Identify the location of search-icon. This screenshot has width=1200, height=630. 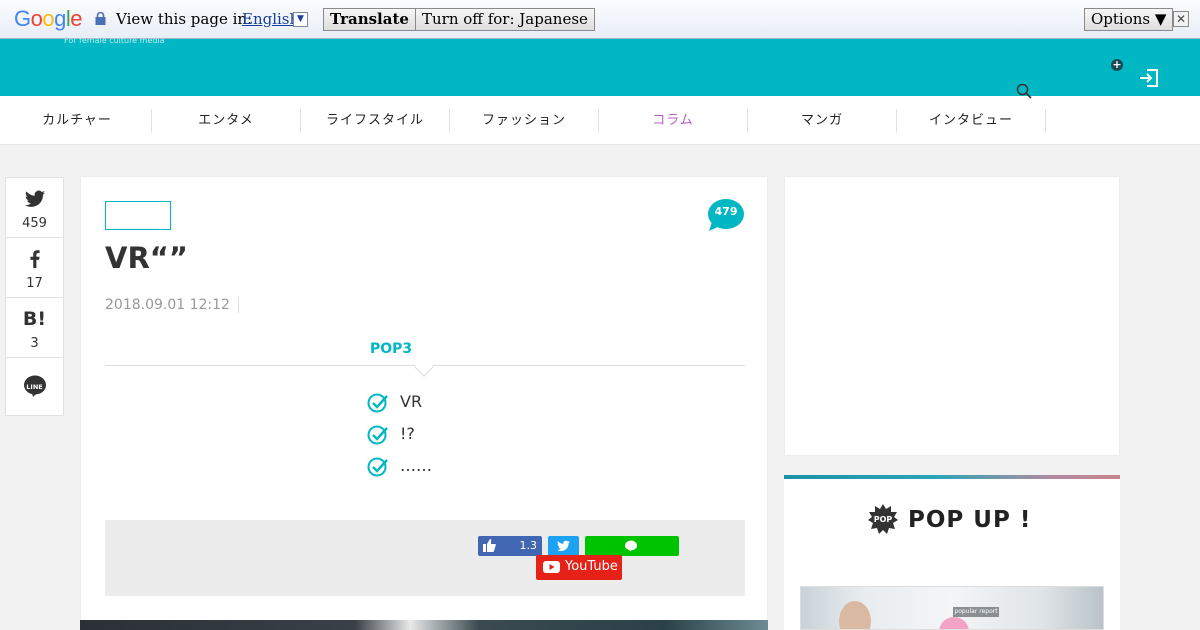
(1024, 91).